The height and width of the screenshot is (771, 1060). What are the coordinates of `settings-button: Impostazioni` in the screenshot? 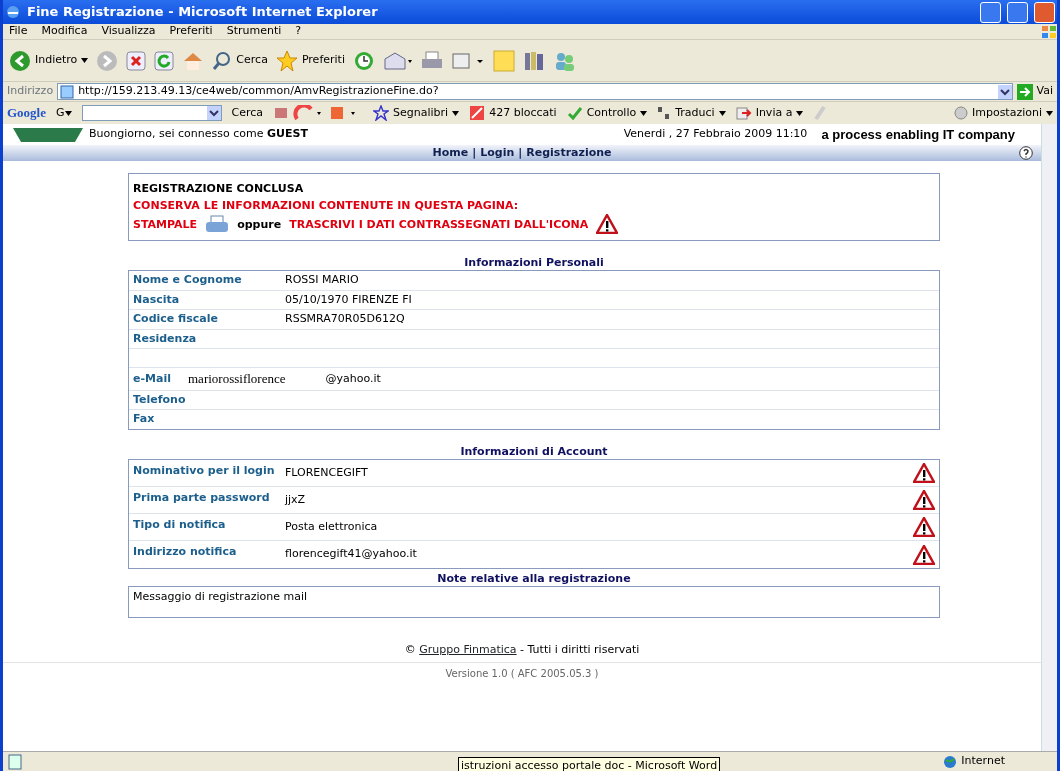 It's located at (1003, 113).